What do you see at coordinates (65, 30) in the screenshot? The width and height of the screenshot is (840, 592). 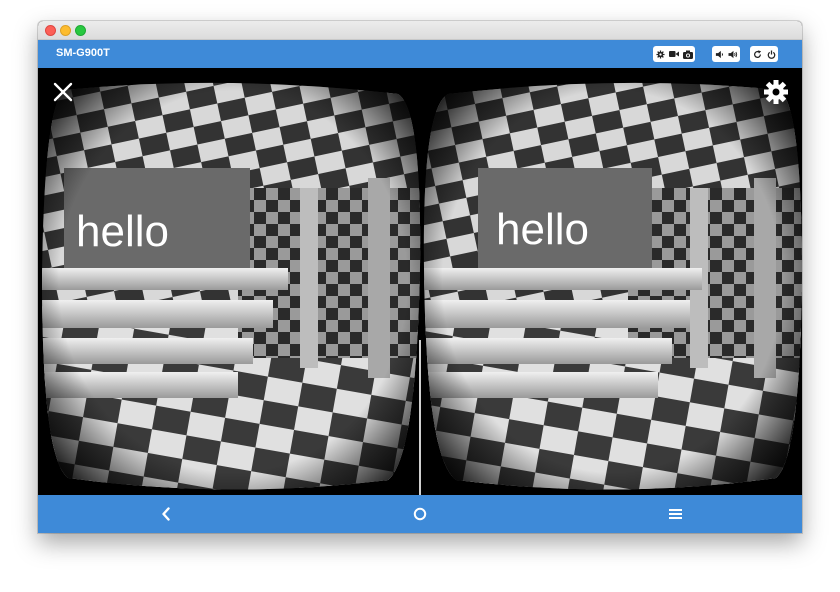 I see `minimize-window-button` at bounding box center [65, 30].